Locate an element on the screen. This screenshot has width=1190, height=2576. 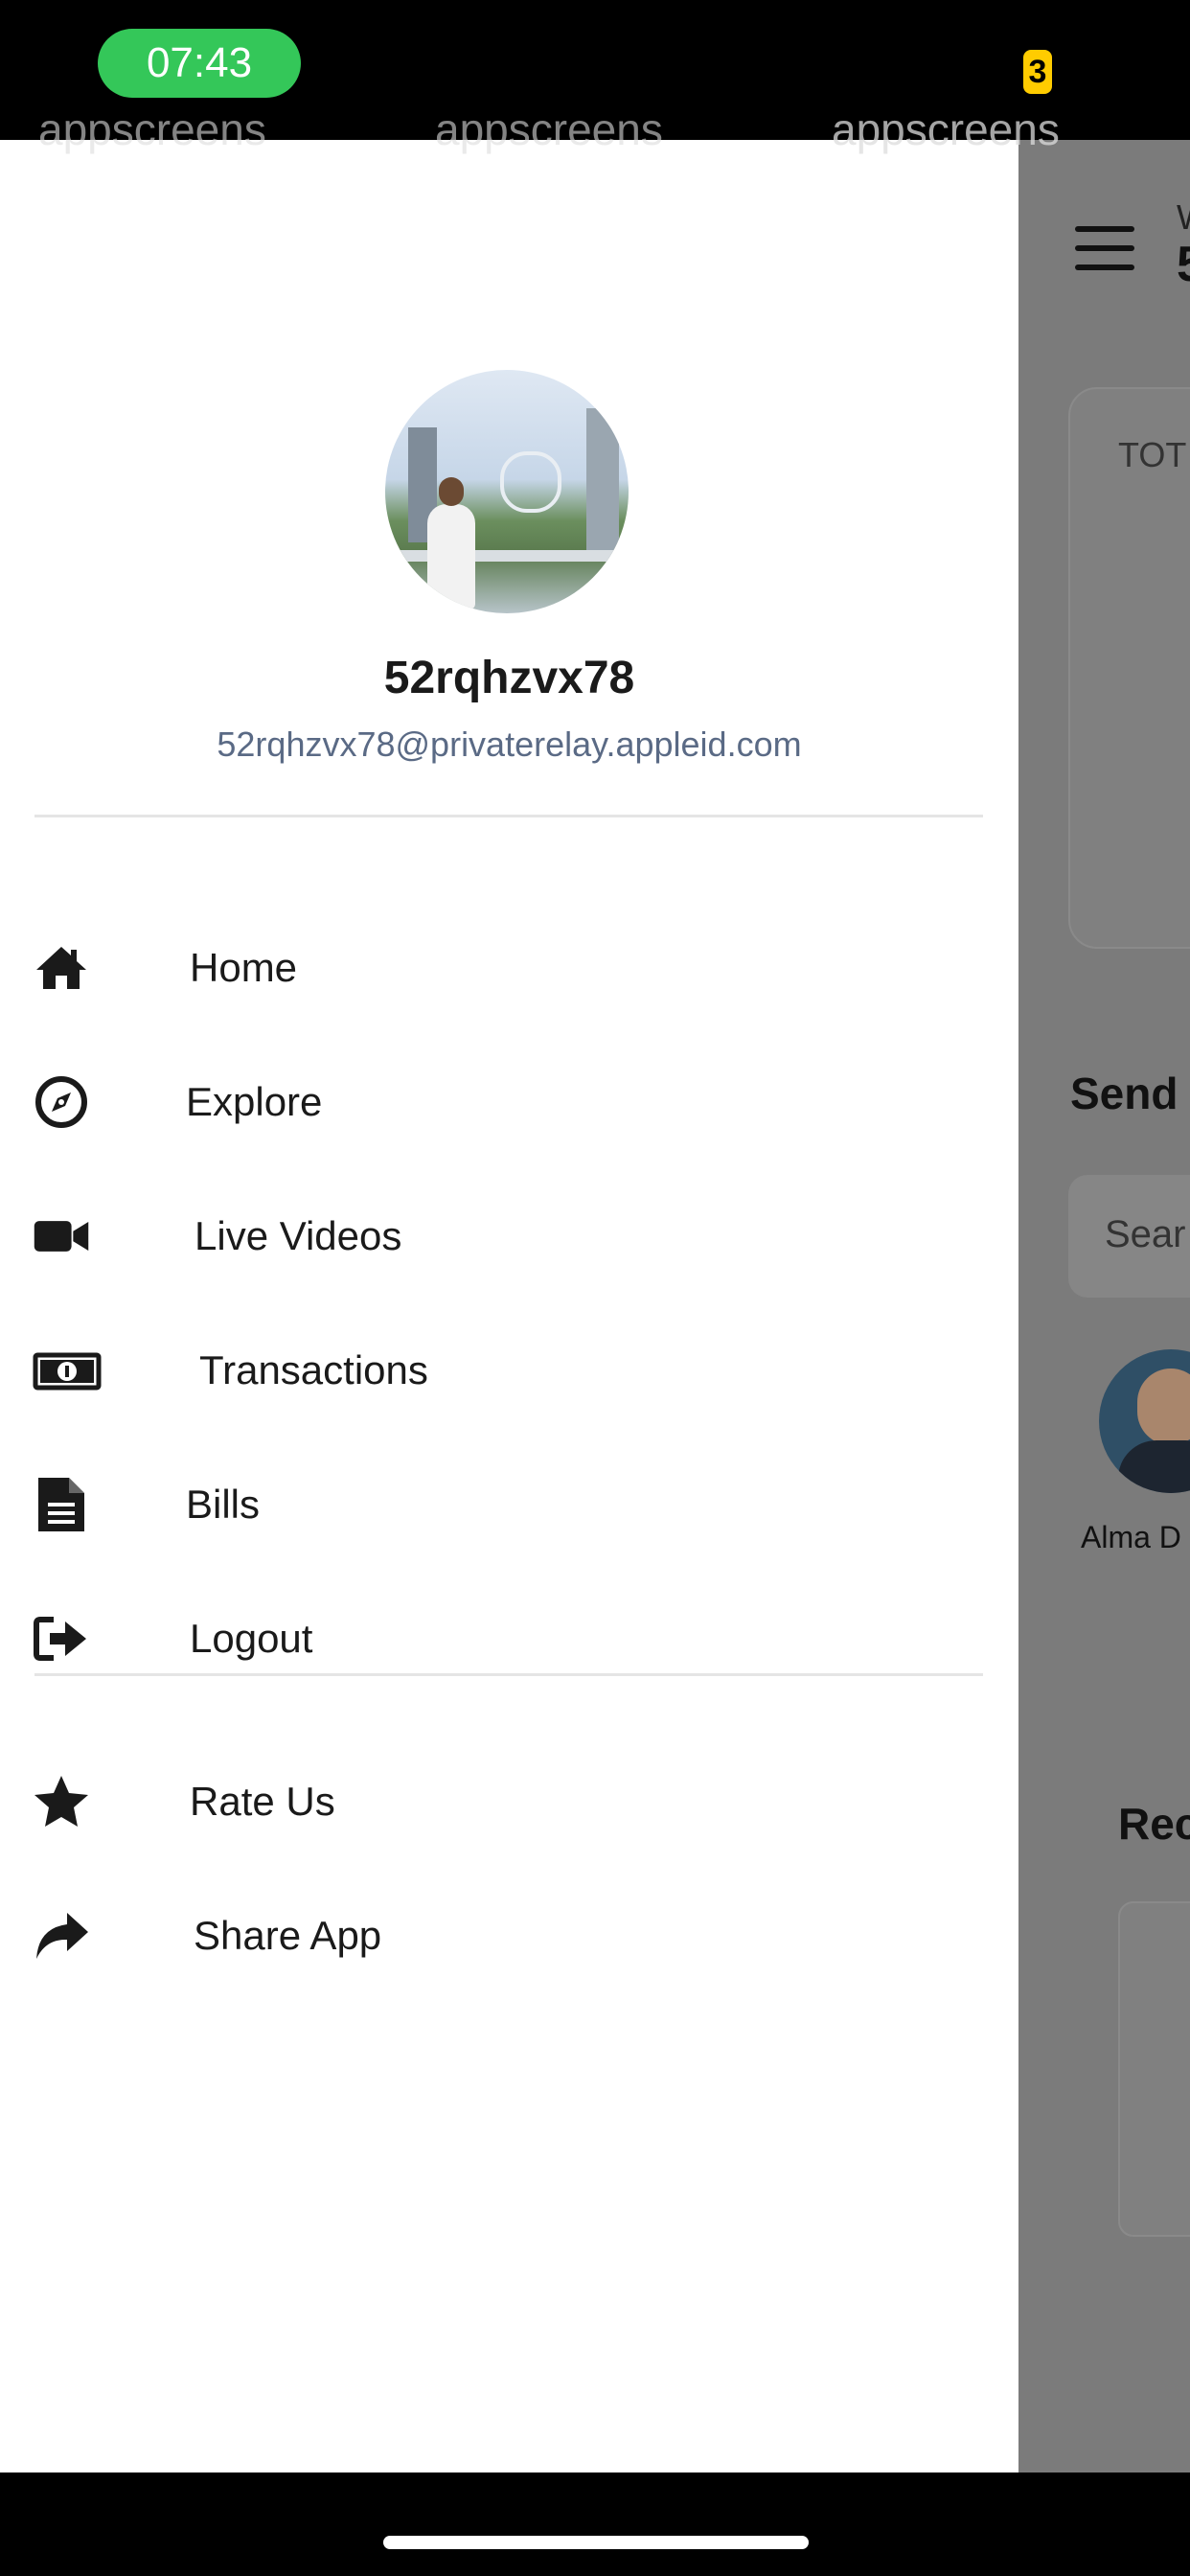
menu-item-label: Home is located at coordinates (244, 968).